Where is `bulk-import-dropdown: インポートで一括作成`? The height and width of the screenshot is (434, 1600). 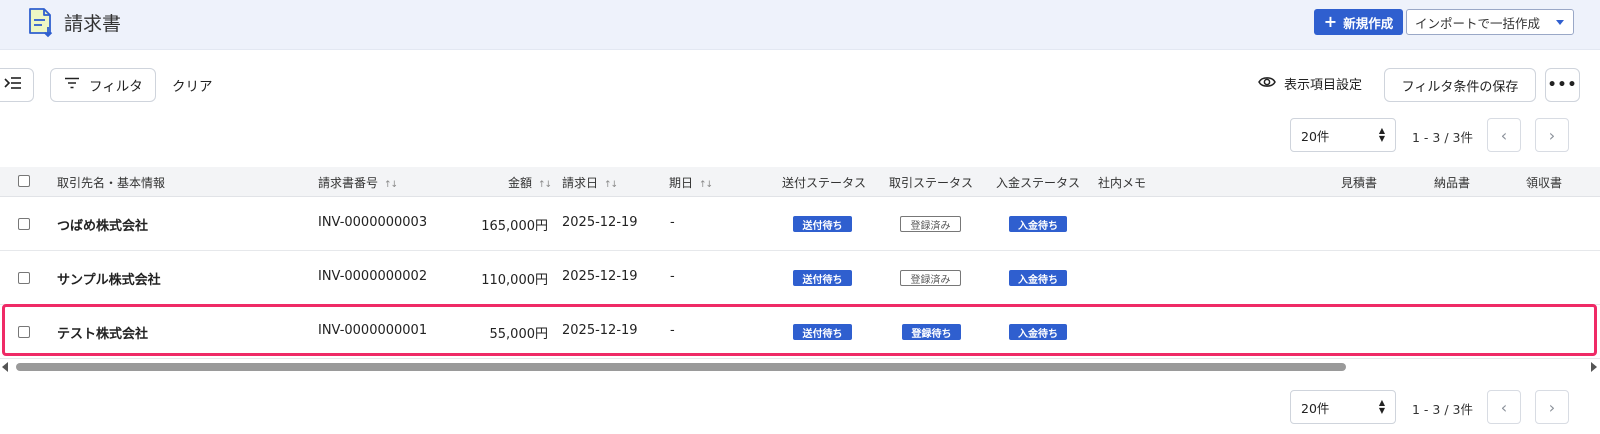
bulk-import-dropdown: インポートで一括作成 is located at coordinates (1490, 22).